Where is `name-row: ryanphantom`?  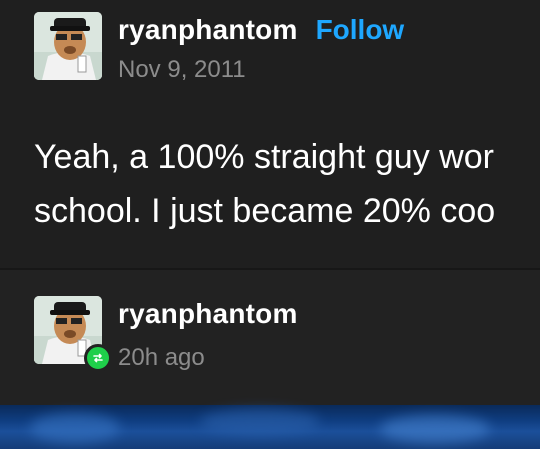
name-row: ryanphantom is located at coordinates (208, 316).